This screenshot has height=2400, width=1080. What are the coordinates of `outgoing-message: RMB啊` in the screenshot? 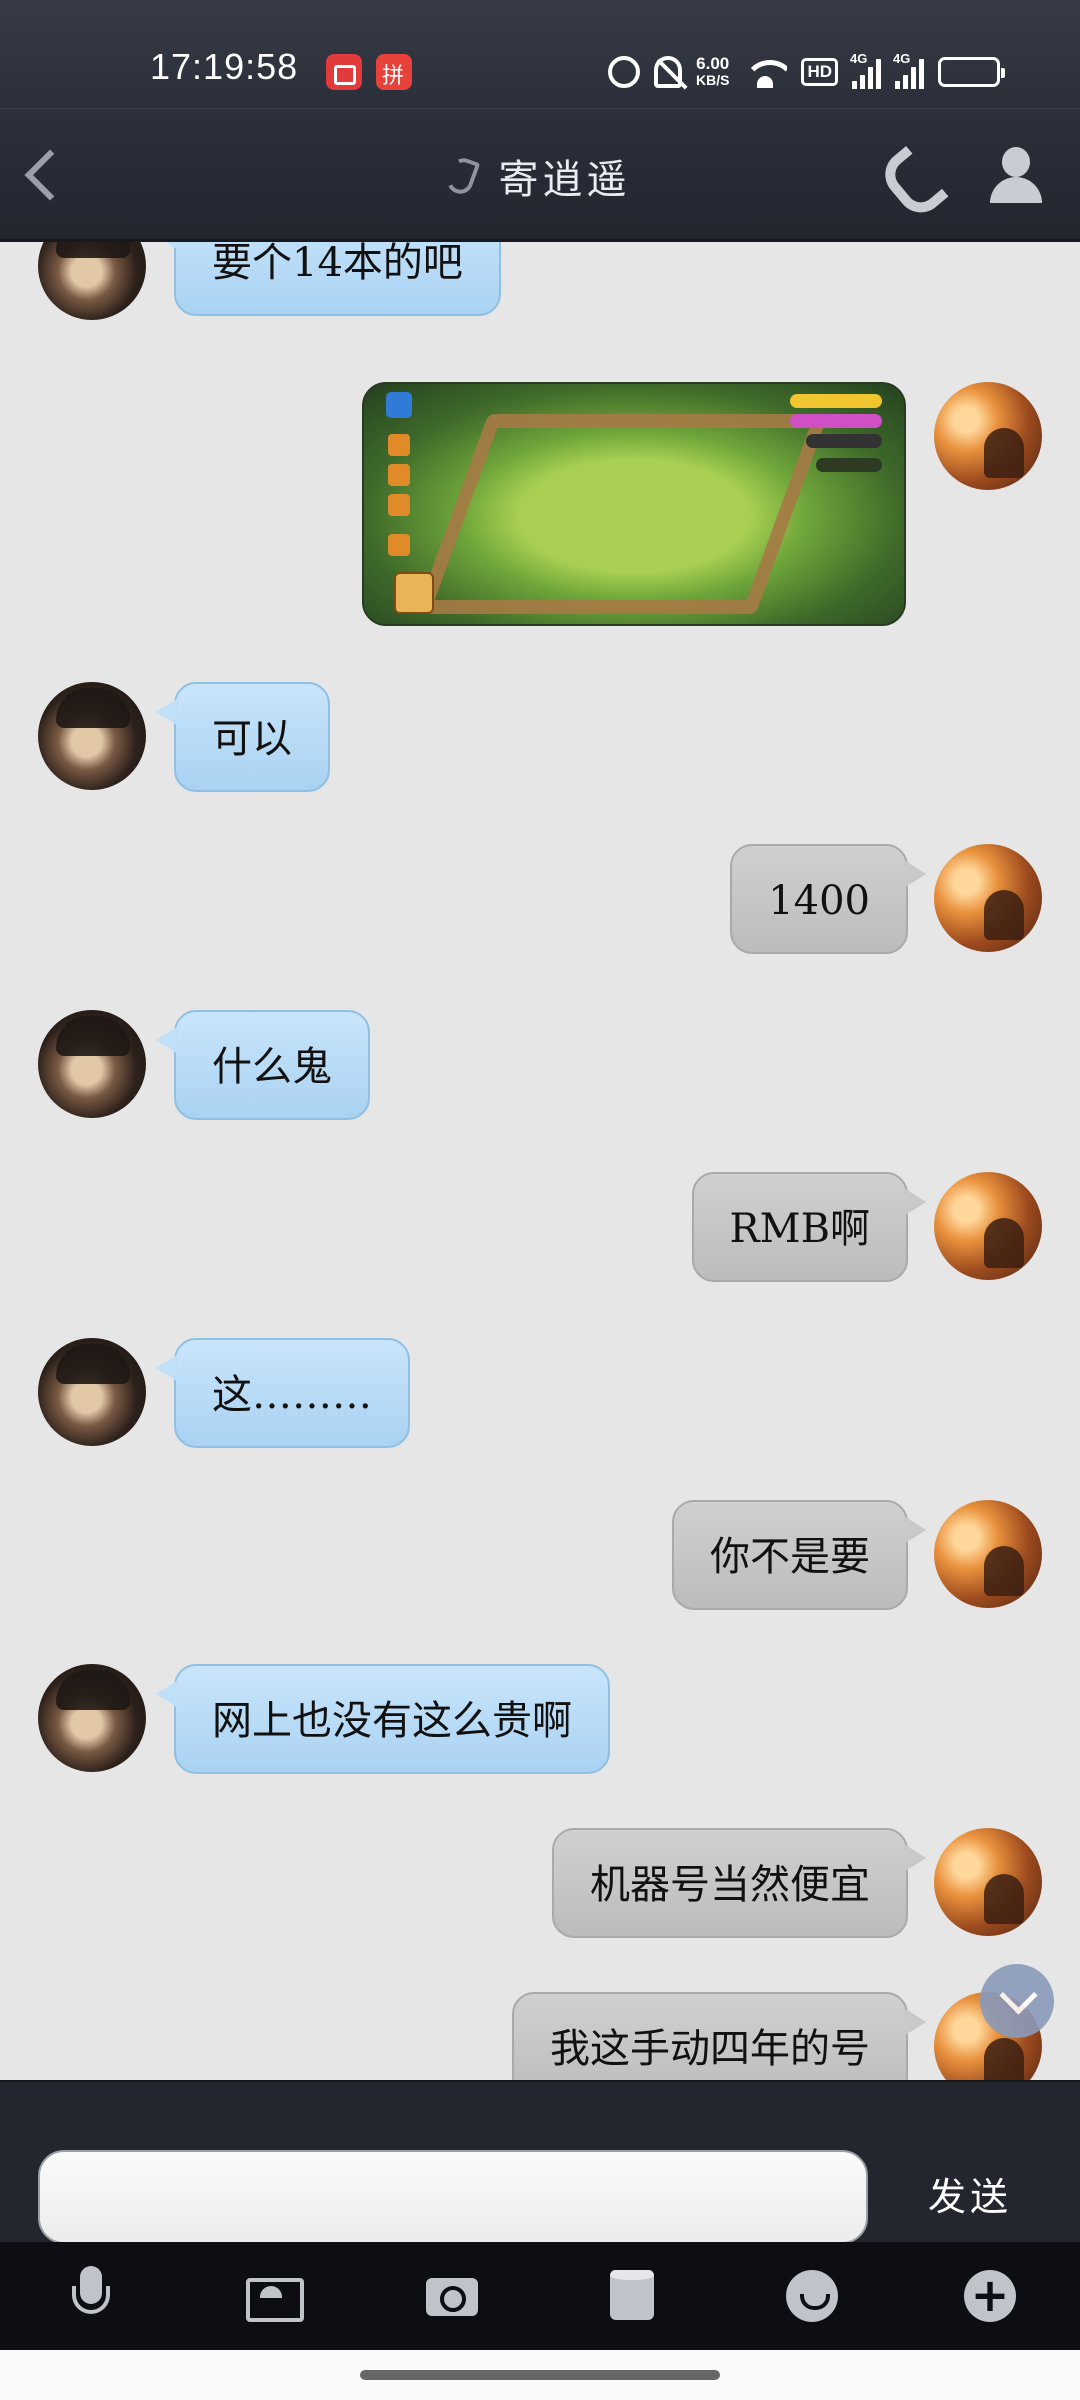 It's located at (809, 1227).